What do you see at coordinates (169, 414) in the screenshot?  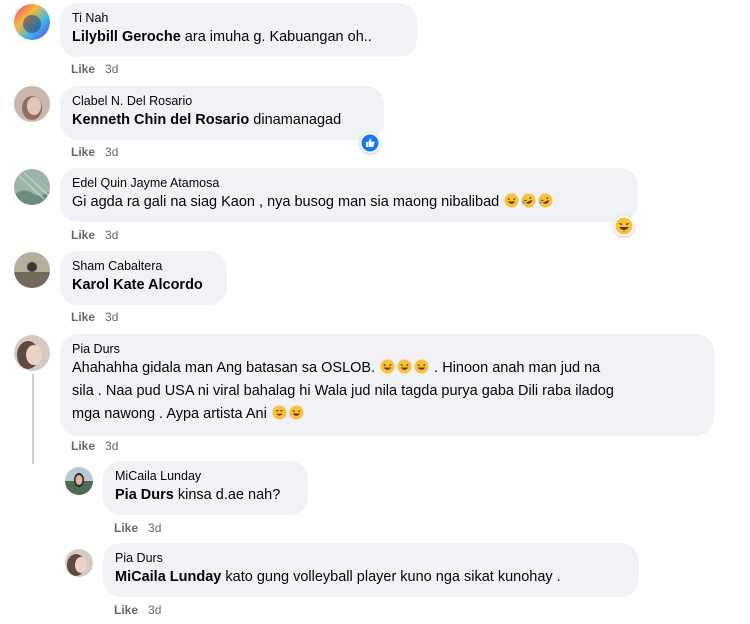 I see `comment-body-line: mga nawong . Aypa artista Ani` at bounding box center [169, 414].